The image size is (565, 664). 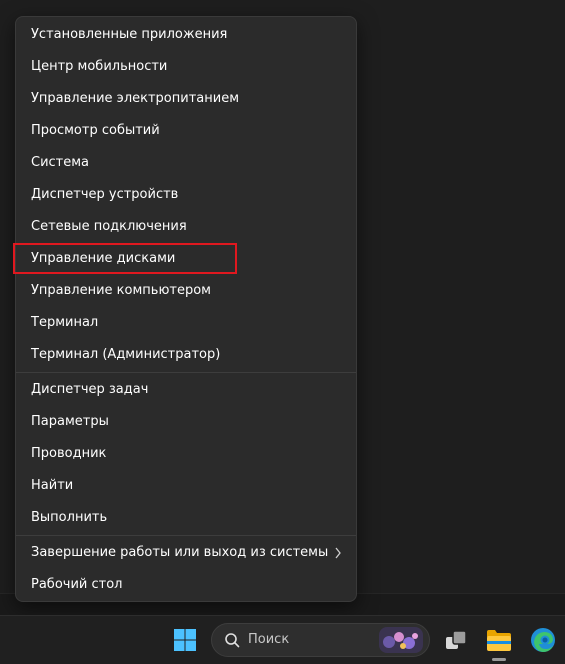 I want to click on menu-item-event-viewer: Просмотр событий, so click(x=186, y=131).